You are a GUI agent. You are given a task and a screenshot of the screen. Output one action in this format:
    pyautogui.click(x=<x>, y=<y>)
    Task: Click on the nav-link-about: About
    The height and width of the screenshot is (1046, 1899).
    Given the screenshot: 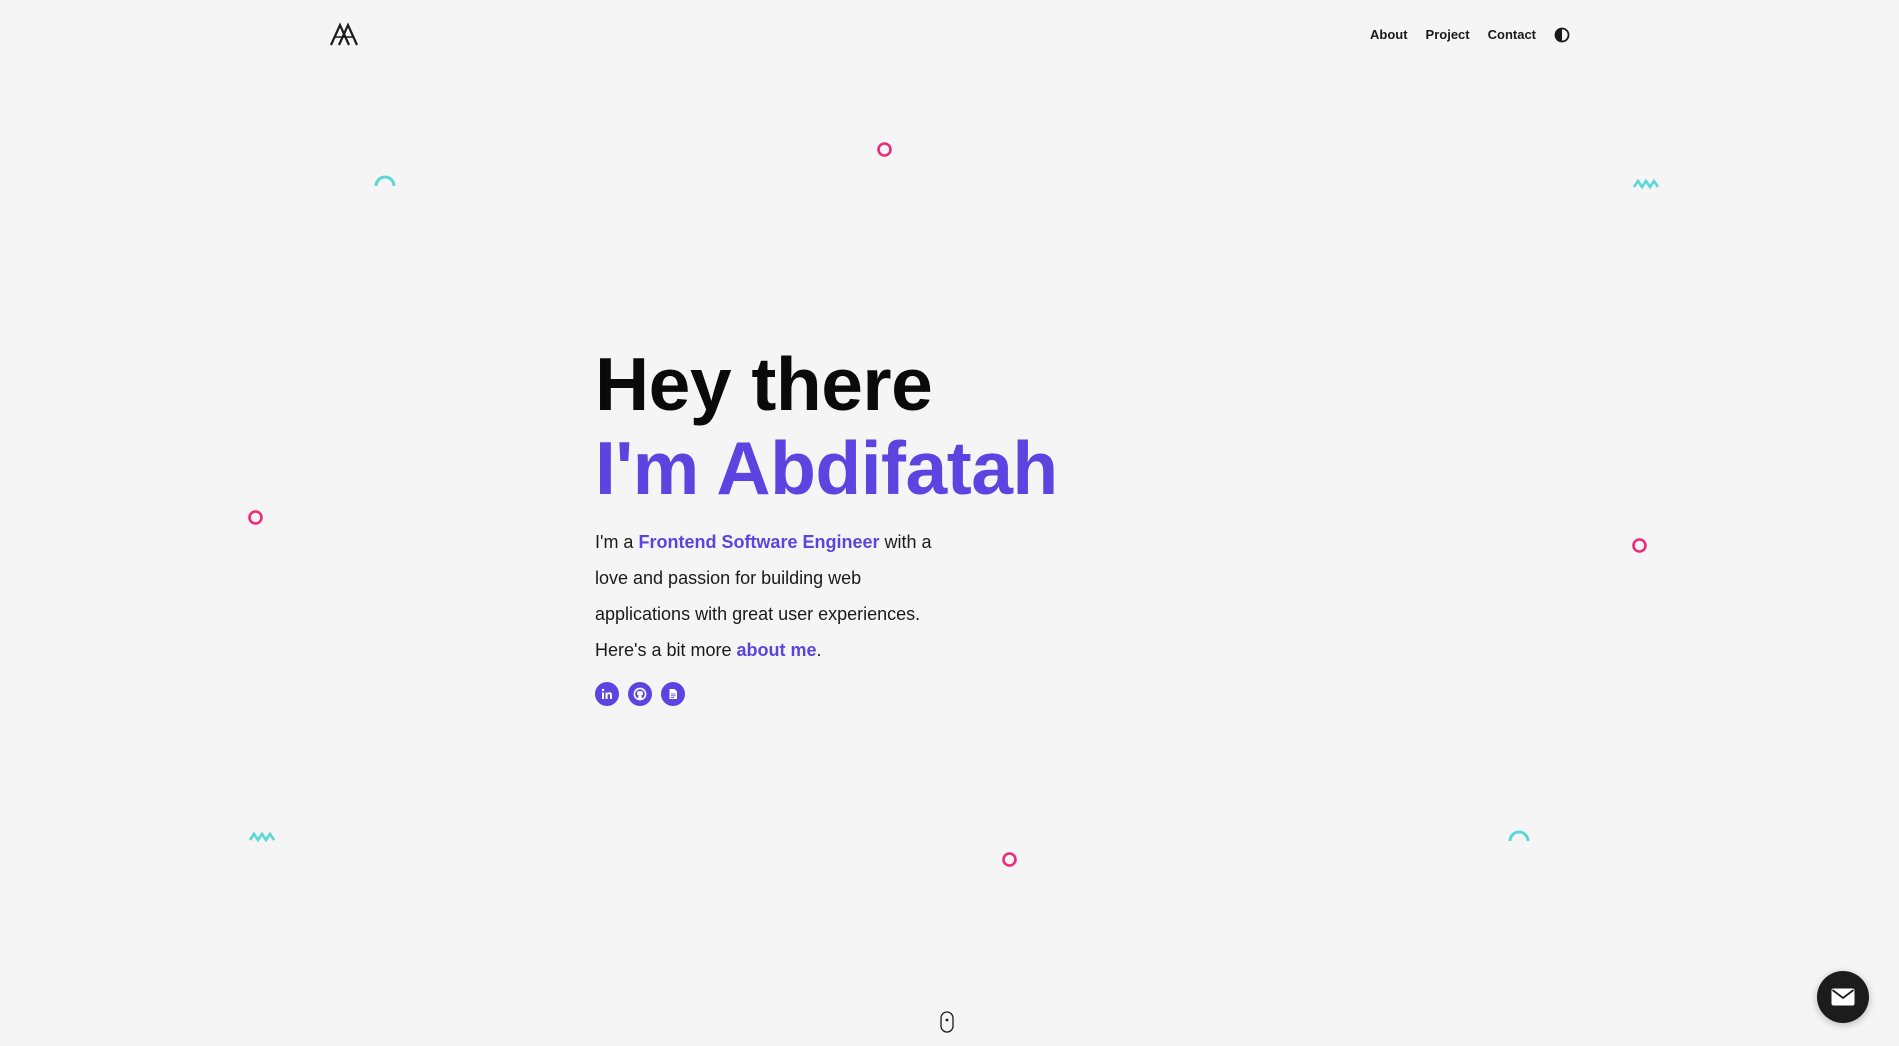 What is the action you would take?
    pyautogui.click(x=1389, y=35)
    